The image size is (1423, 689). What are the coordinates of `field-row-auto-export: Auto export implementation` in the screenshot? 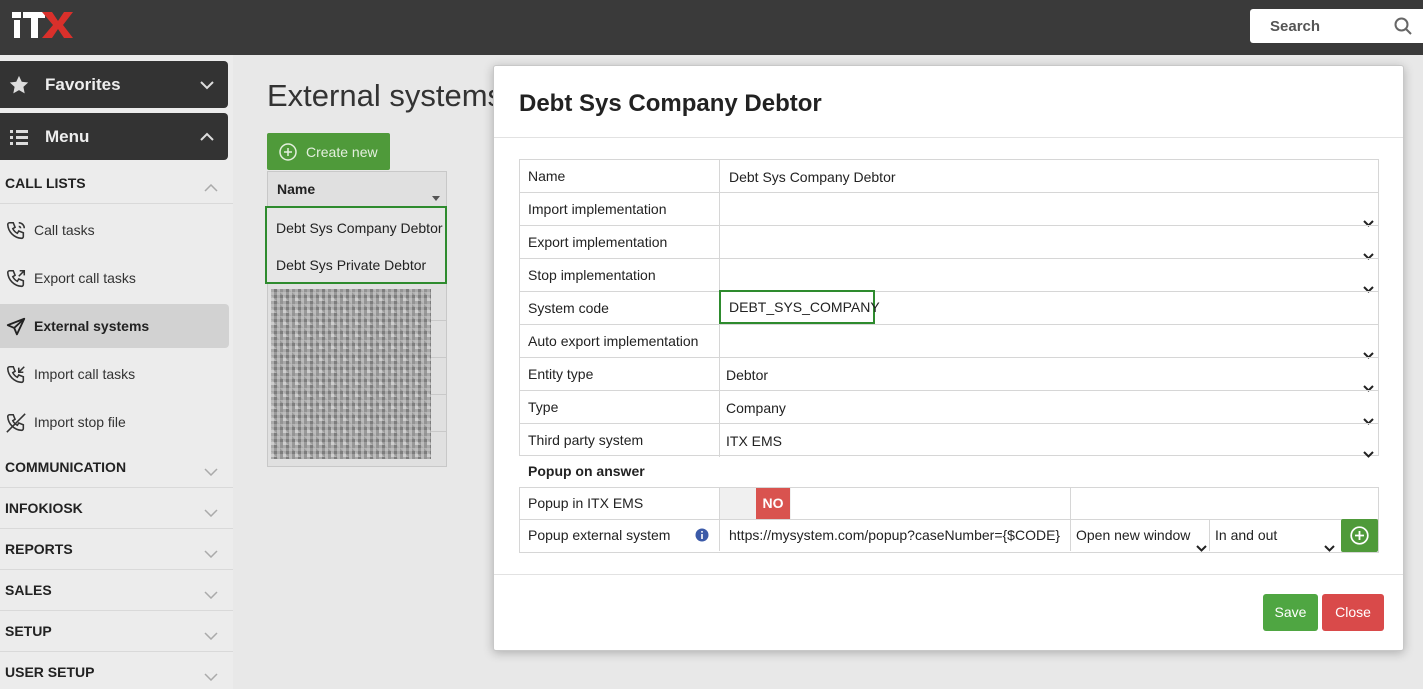 It's located at (949, 341).